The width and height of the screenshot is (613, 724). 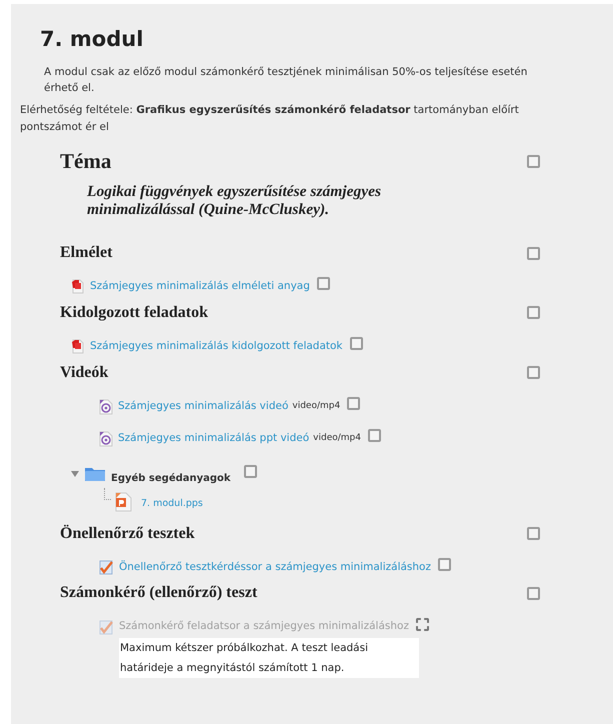 What do you see at coordinates (171, 478) in the screenshot?
I see `folder-name: Egyéb segédanyagok` at bounding box center [171, 478].